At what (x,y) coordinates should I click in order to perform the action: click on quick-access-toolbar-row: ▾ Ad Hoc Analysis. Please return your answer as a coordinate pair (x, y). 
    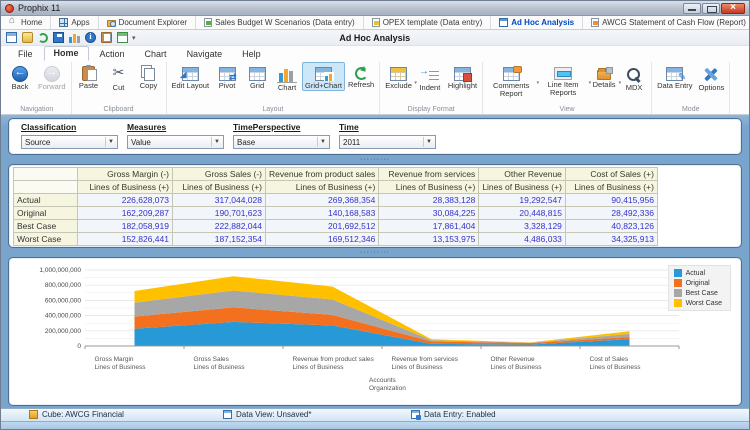
    Looking at the image, I should click on (375, 38).